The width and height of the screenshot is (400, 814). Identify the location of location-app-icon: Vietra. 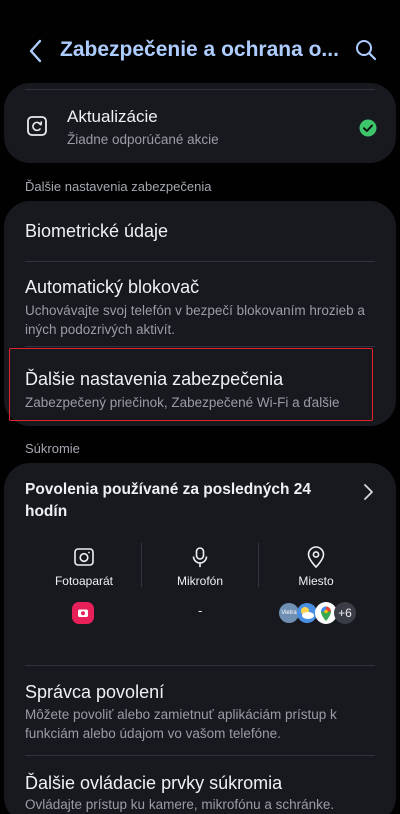
(289, 613).